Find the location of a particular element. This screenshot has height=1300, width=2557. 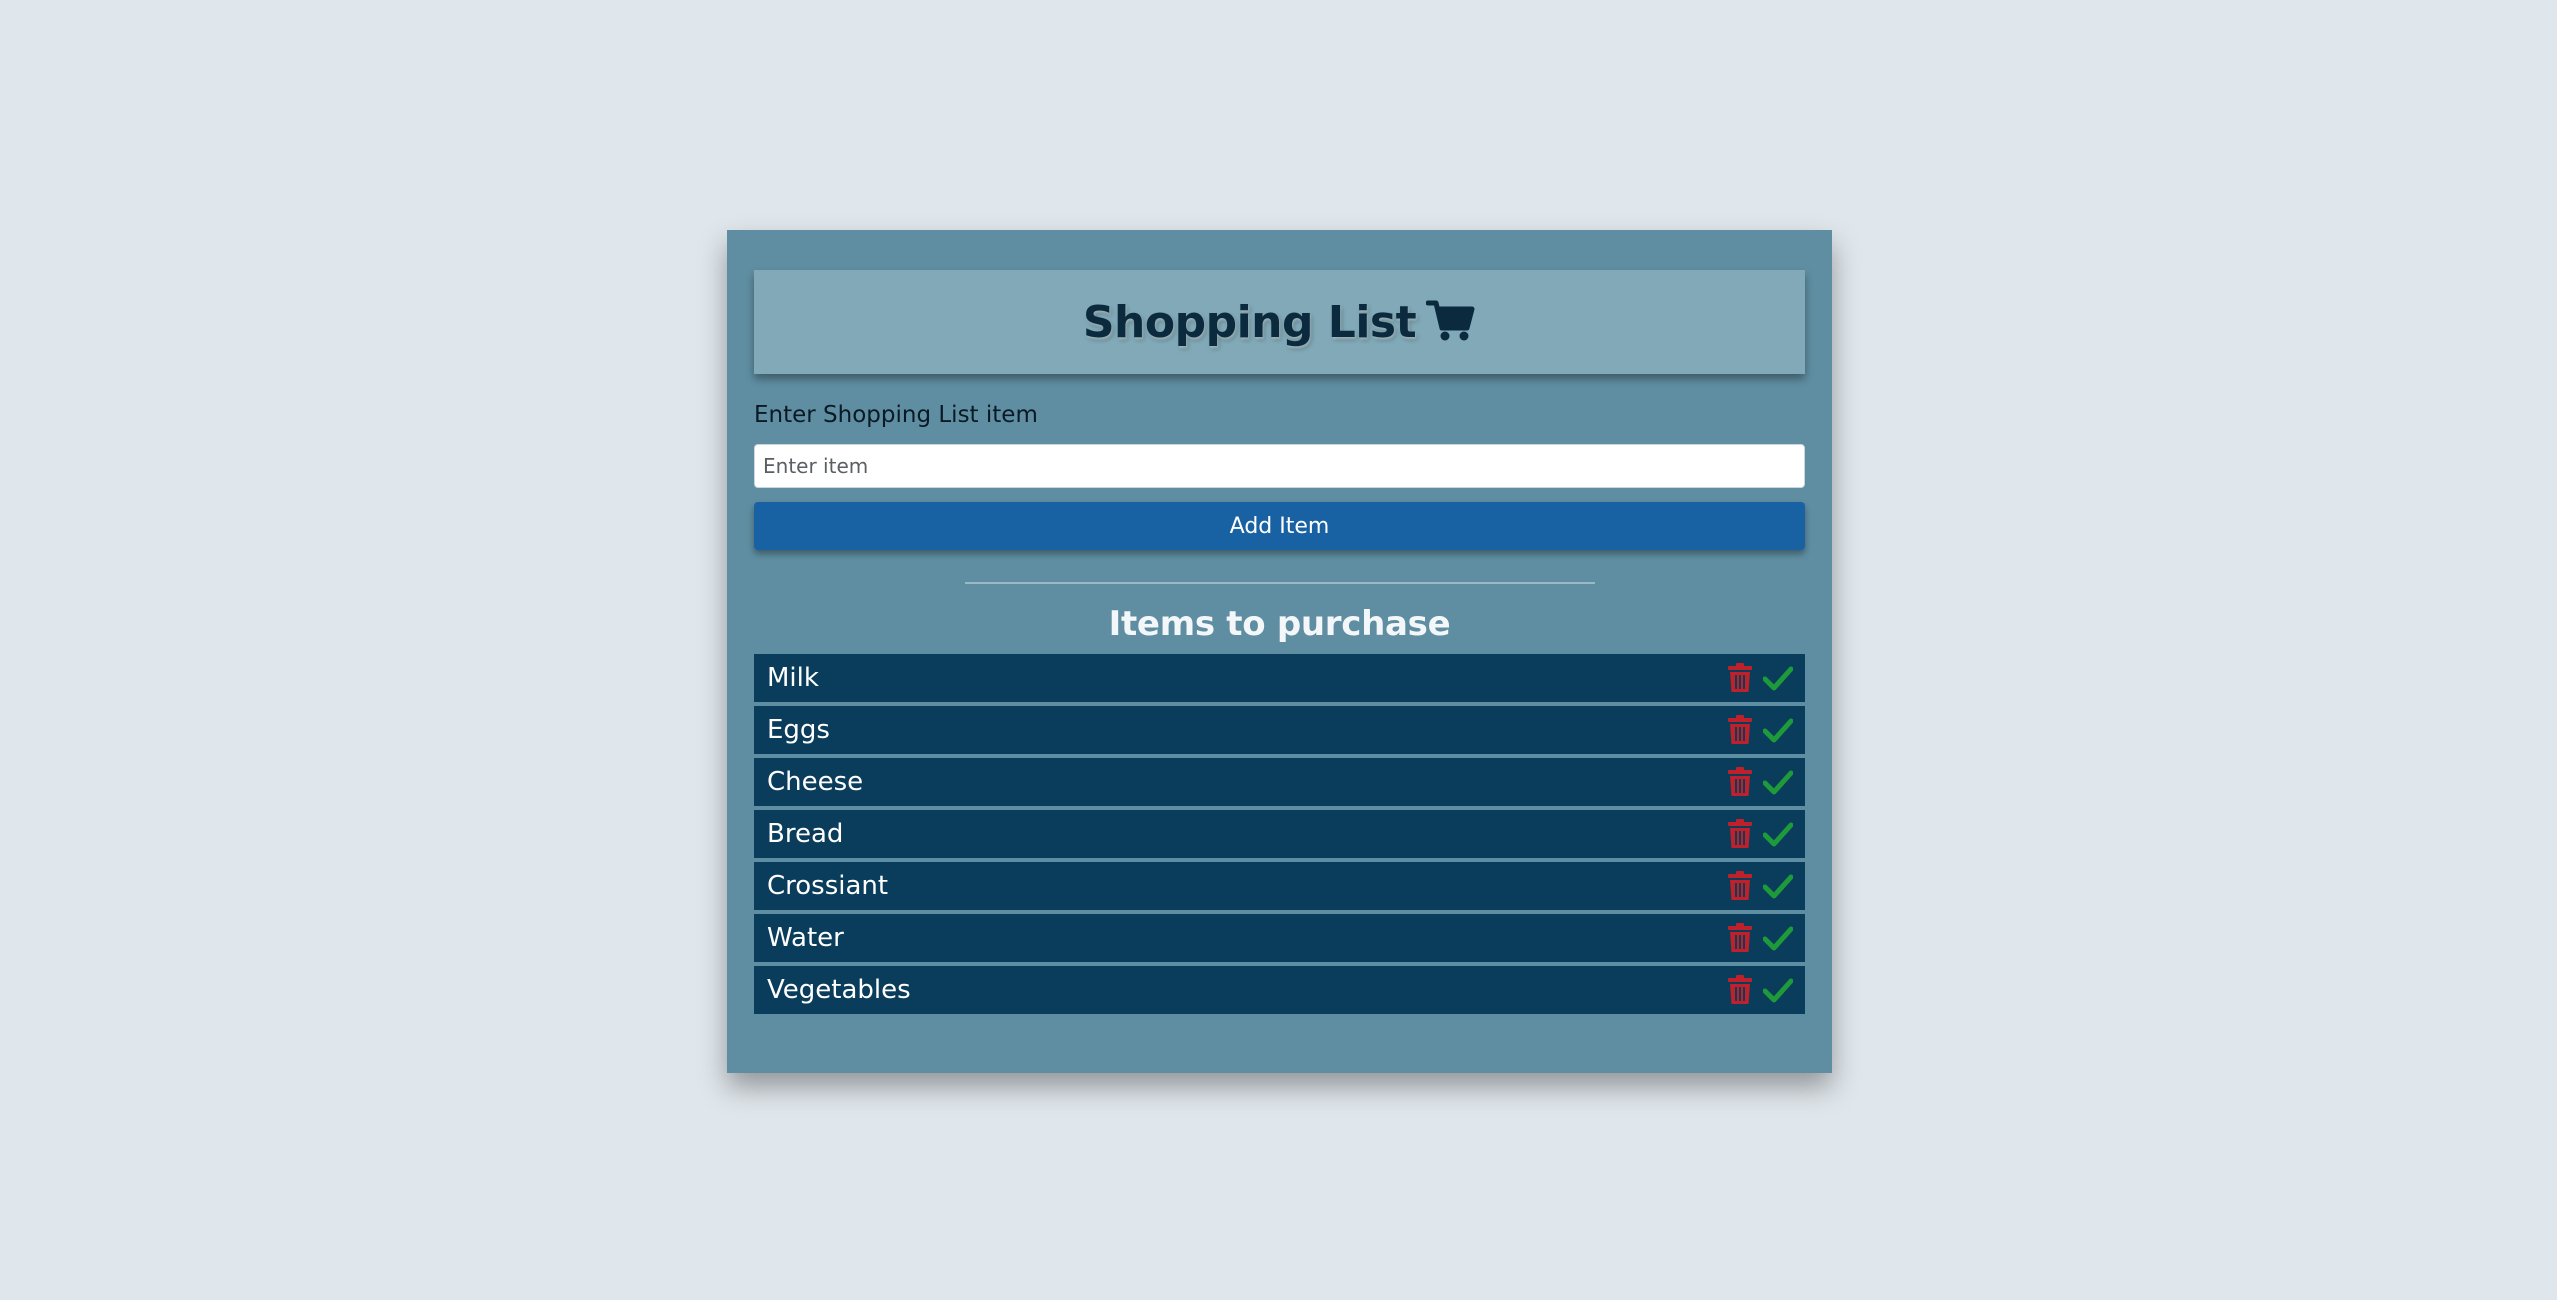

item-label: Cheese is located at coordinates (815, 782).